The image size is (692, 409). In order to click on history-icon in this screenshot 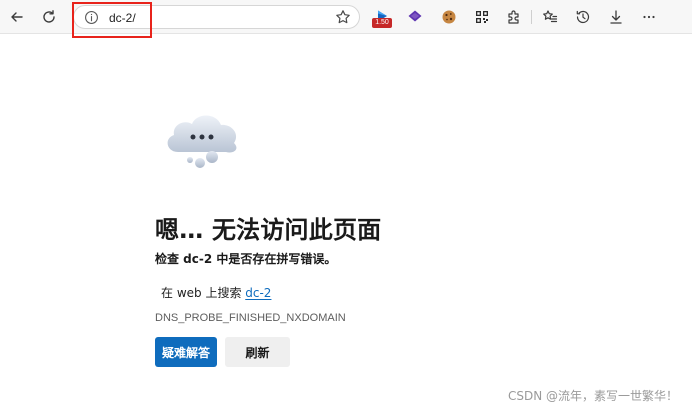, I will do `click(583, 17)`.